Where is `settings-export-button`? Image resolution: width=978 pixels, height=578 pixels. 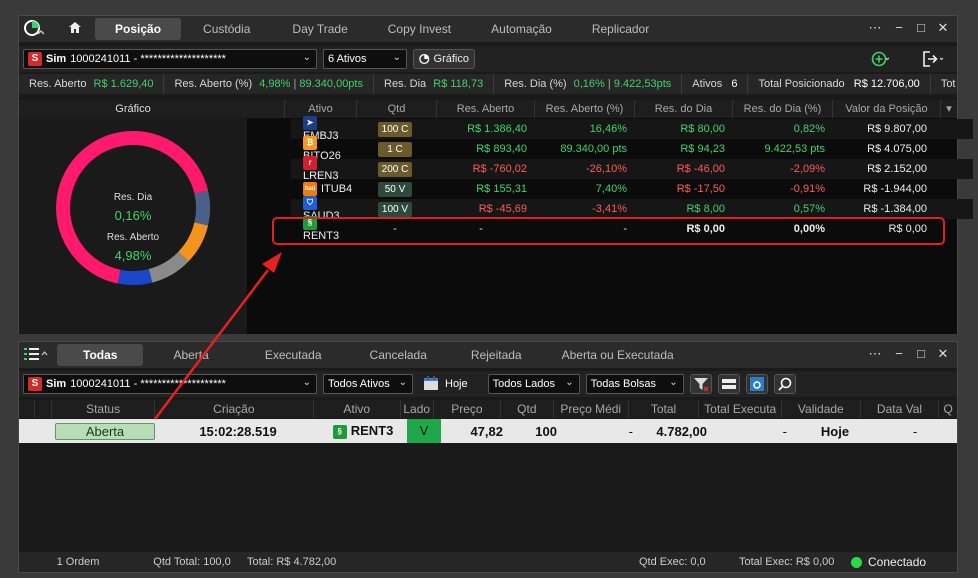
settings-export-button is located at coordinates (756, 384).